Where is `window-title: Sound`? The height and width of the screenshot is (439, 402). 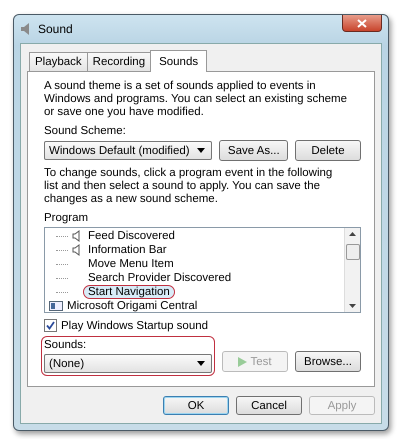 window-title: Sound is located at coordinates (55, 29).